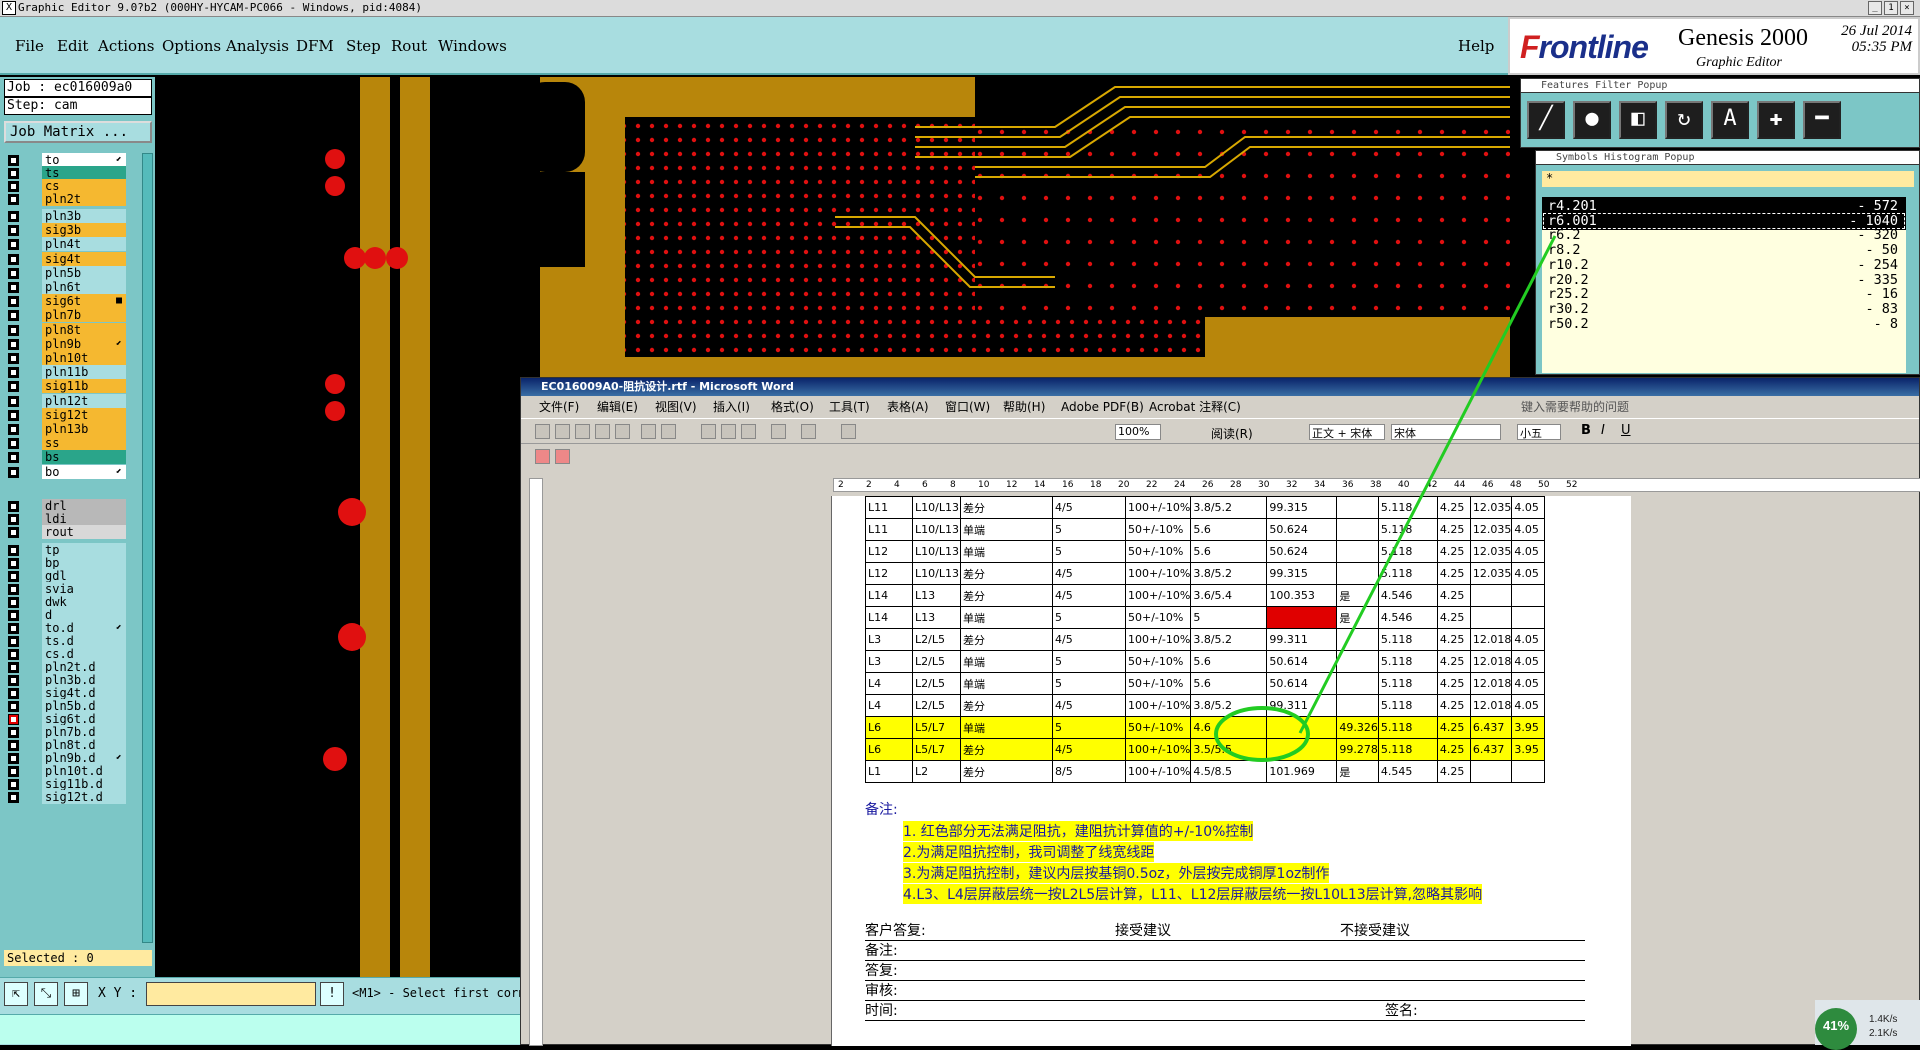 The height and width of the screenshot is (1050, 1920). I want to click on table-cell: 50.614, so click(1302, 661).